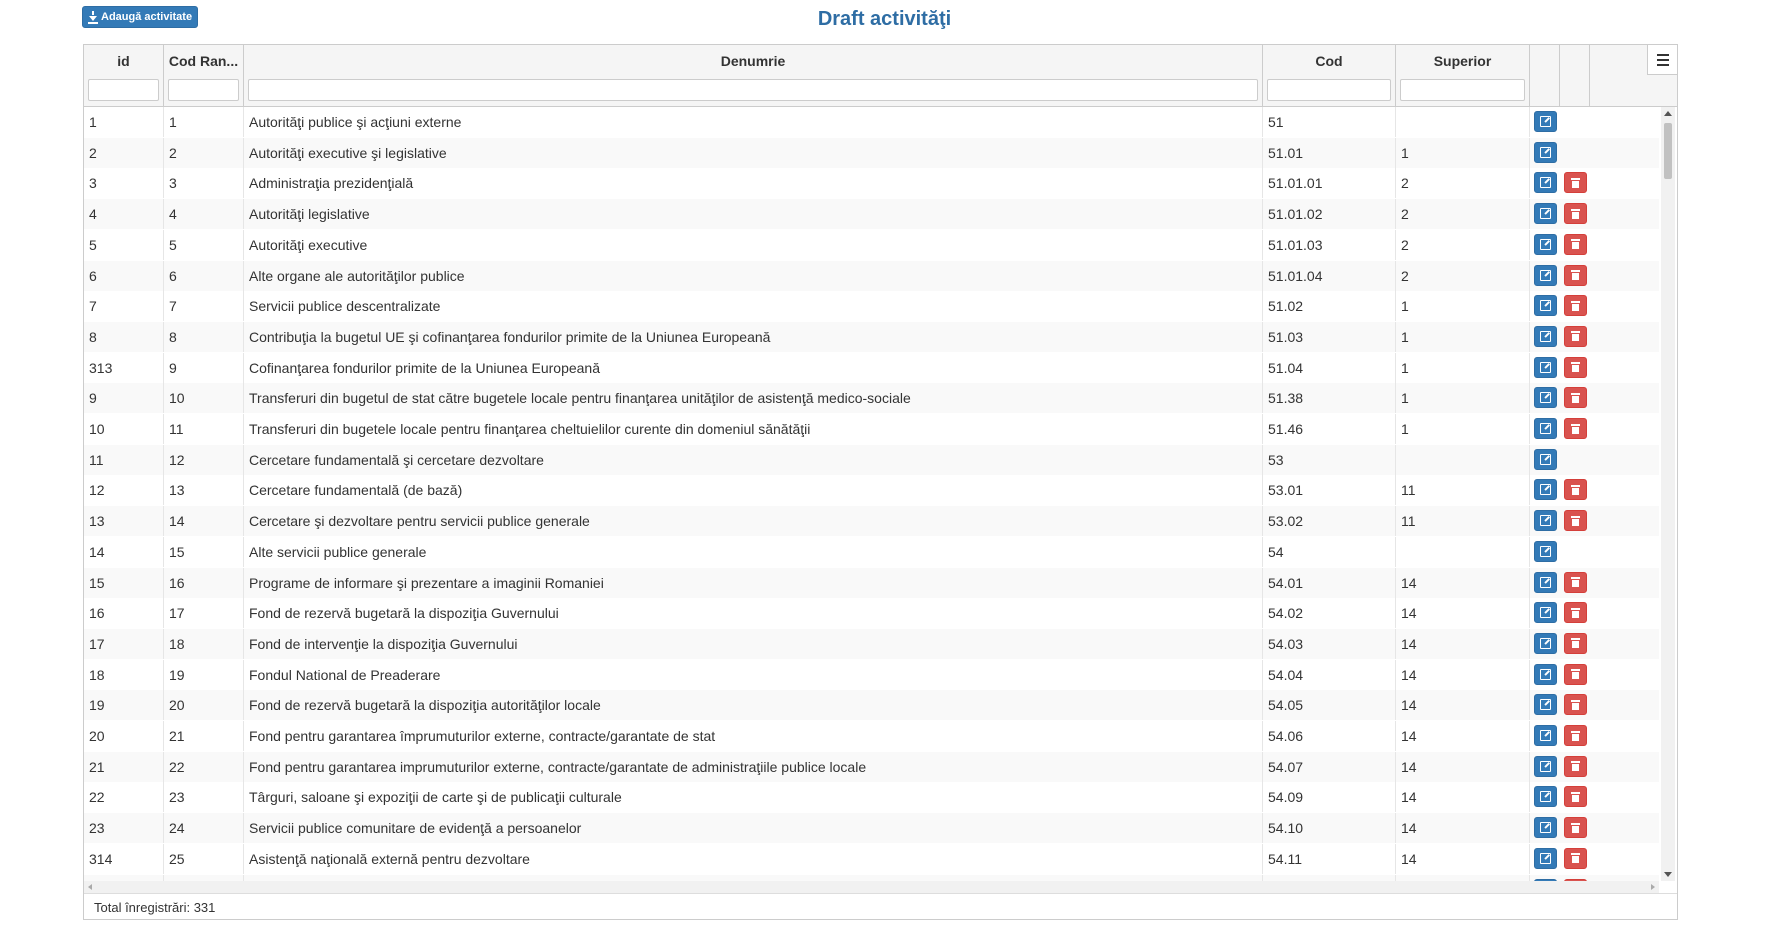  I want to click on column-label-id: id, so click(123, 61).